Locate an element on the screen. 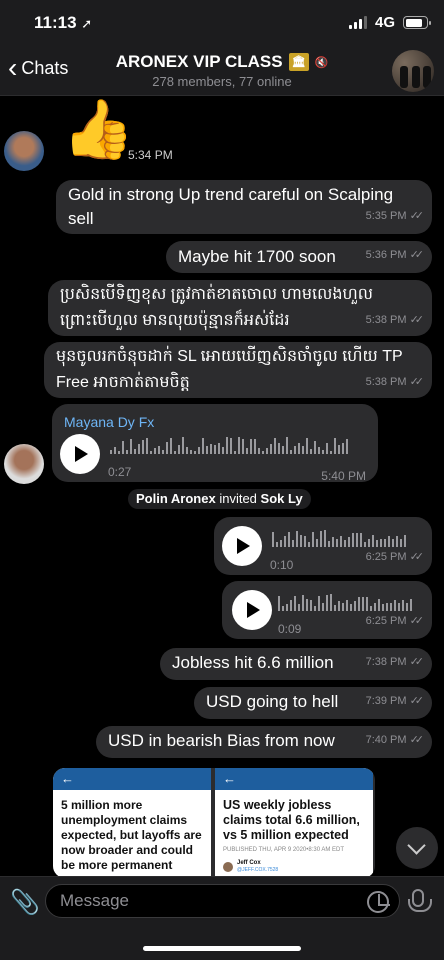  voice-duration: 0:09 is located at coordinates (290, 629).